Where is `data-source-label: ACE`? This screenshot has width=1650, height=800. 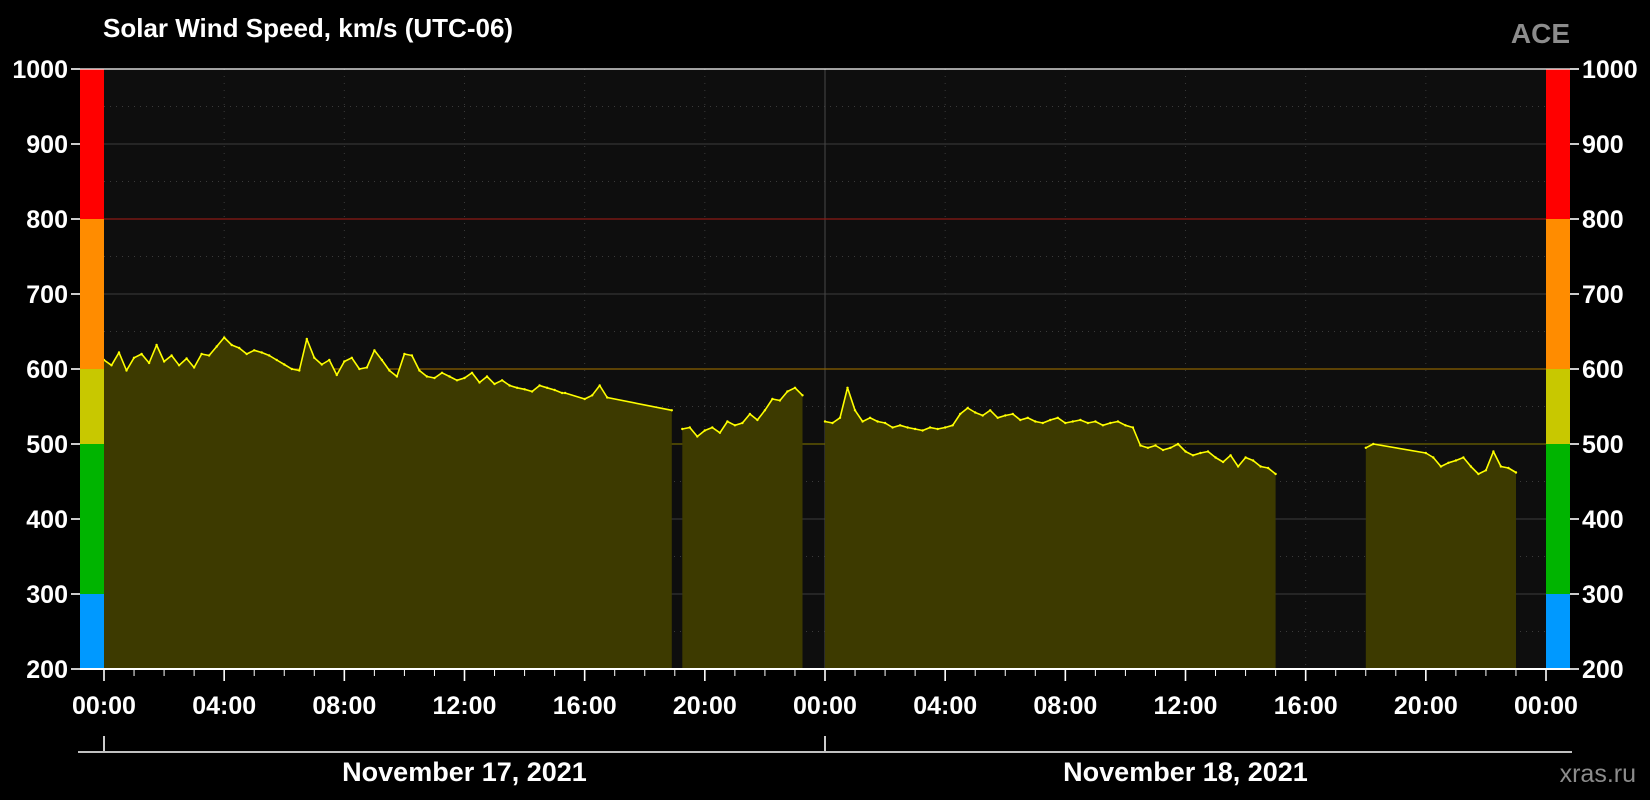
data-source-label: ACE is located at coordinates (1540, 33).